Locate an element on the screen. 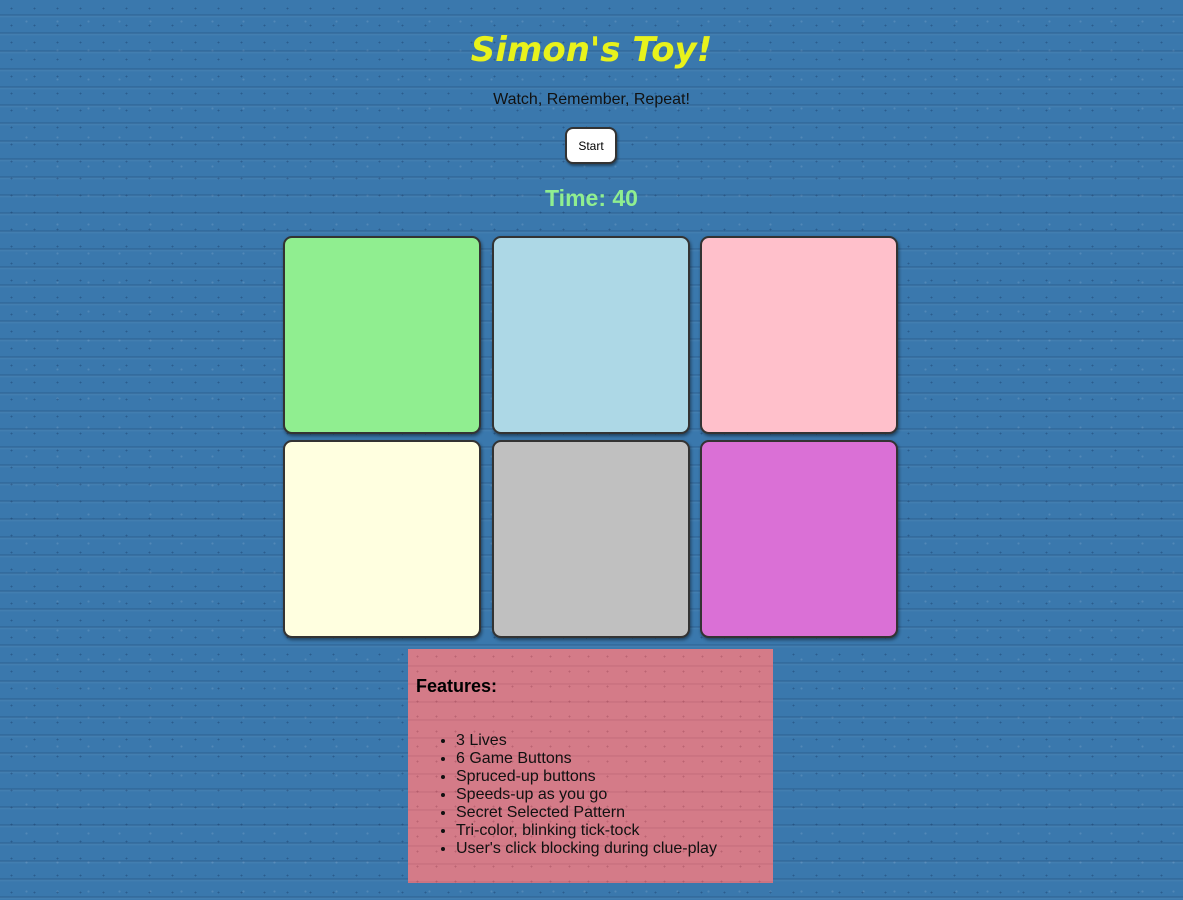  feature-item: User's click blocking during clue-play is located at coordinates (586, 849).